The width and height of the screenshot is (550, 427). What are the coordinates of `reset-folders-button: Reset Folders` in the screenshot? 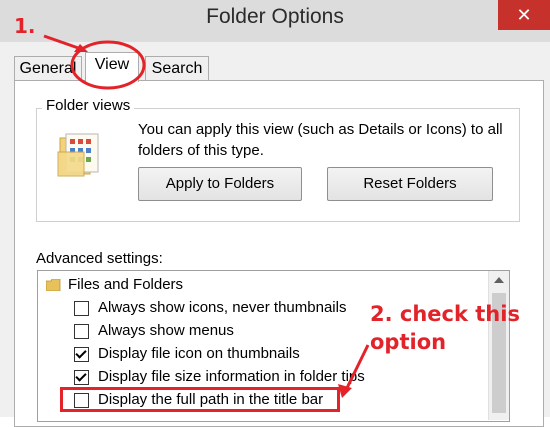 It's located at (410, 184).